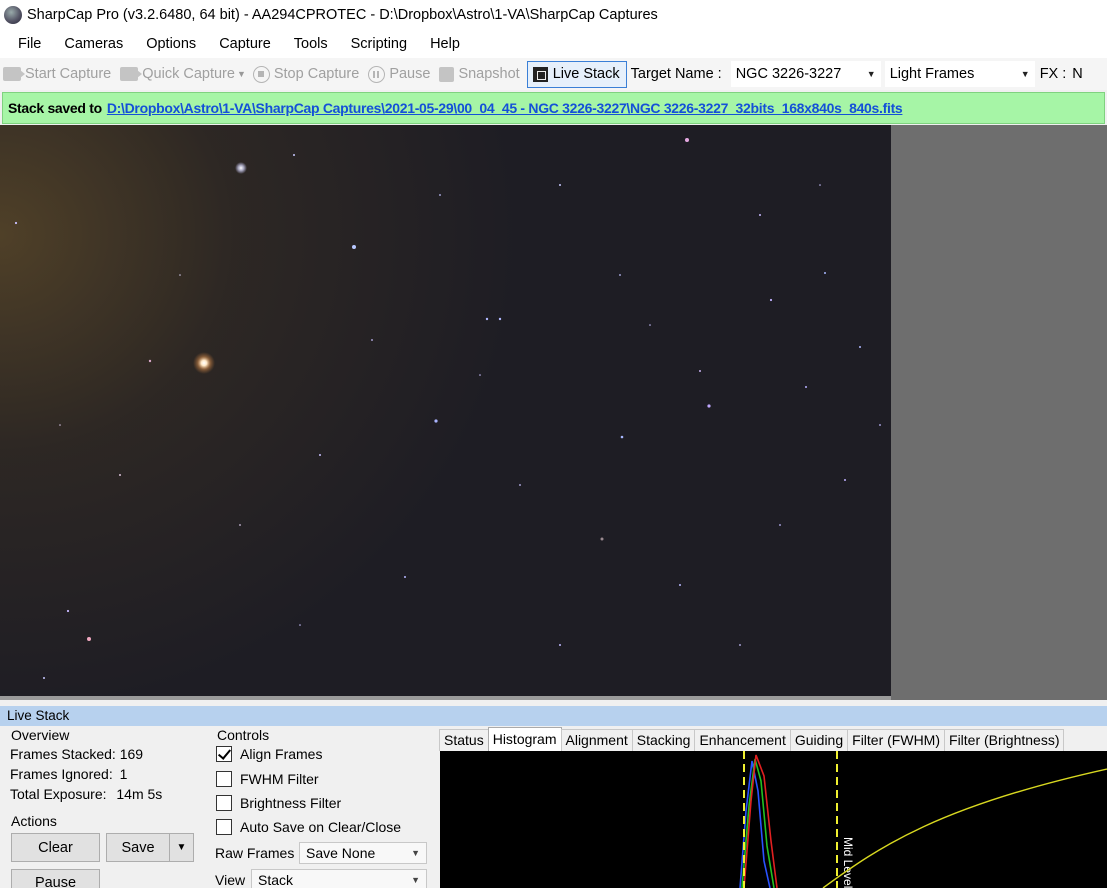  I want to click on frames-stacked-label: Frames Stacked:, so click(63, 754).